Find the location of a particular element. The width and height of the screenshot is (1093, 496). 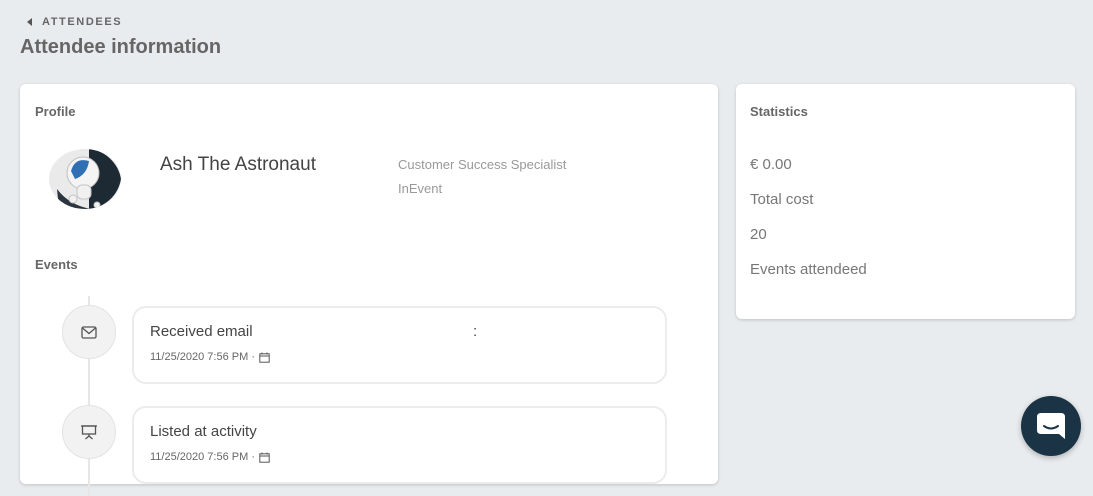

profile-section-label: Profile is located at coordinates (55, 111).